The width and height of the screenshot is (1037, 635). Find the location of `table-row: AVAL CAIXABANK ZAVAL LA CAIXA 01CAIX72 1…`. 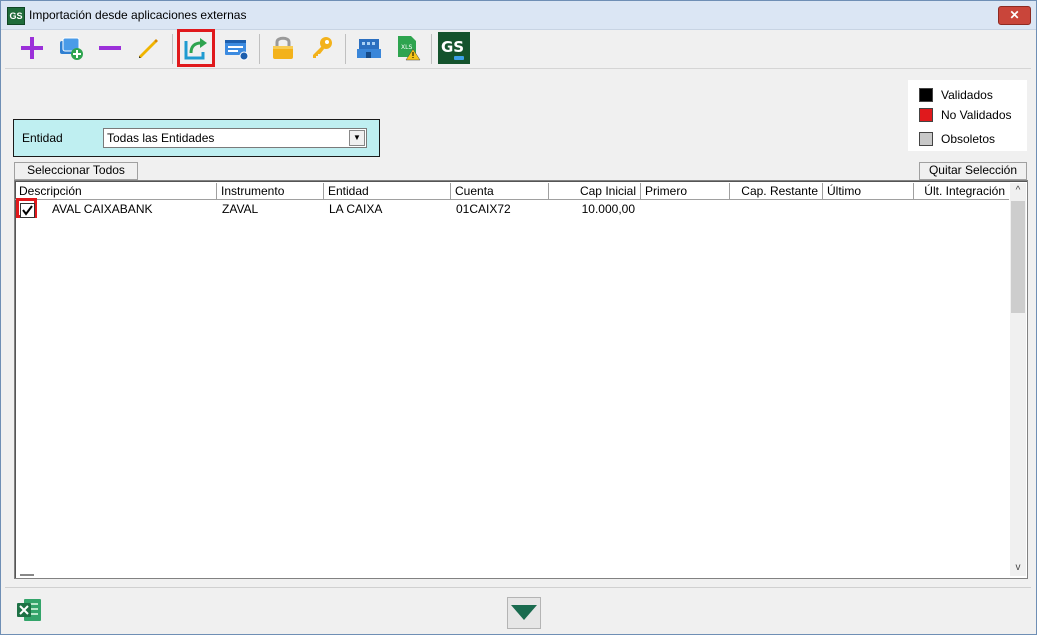

table-row: AVAL CAIXABANK ZAVAL LA CAIXA 01CAIX72 1… is located at coordinates (512, 208).